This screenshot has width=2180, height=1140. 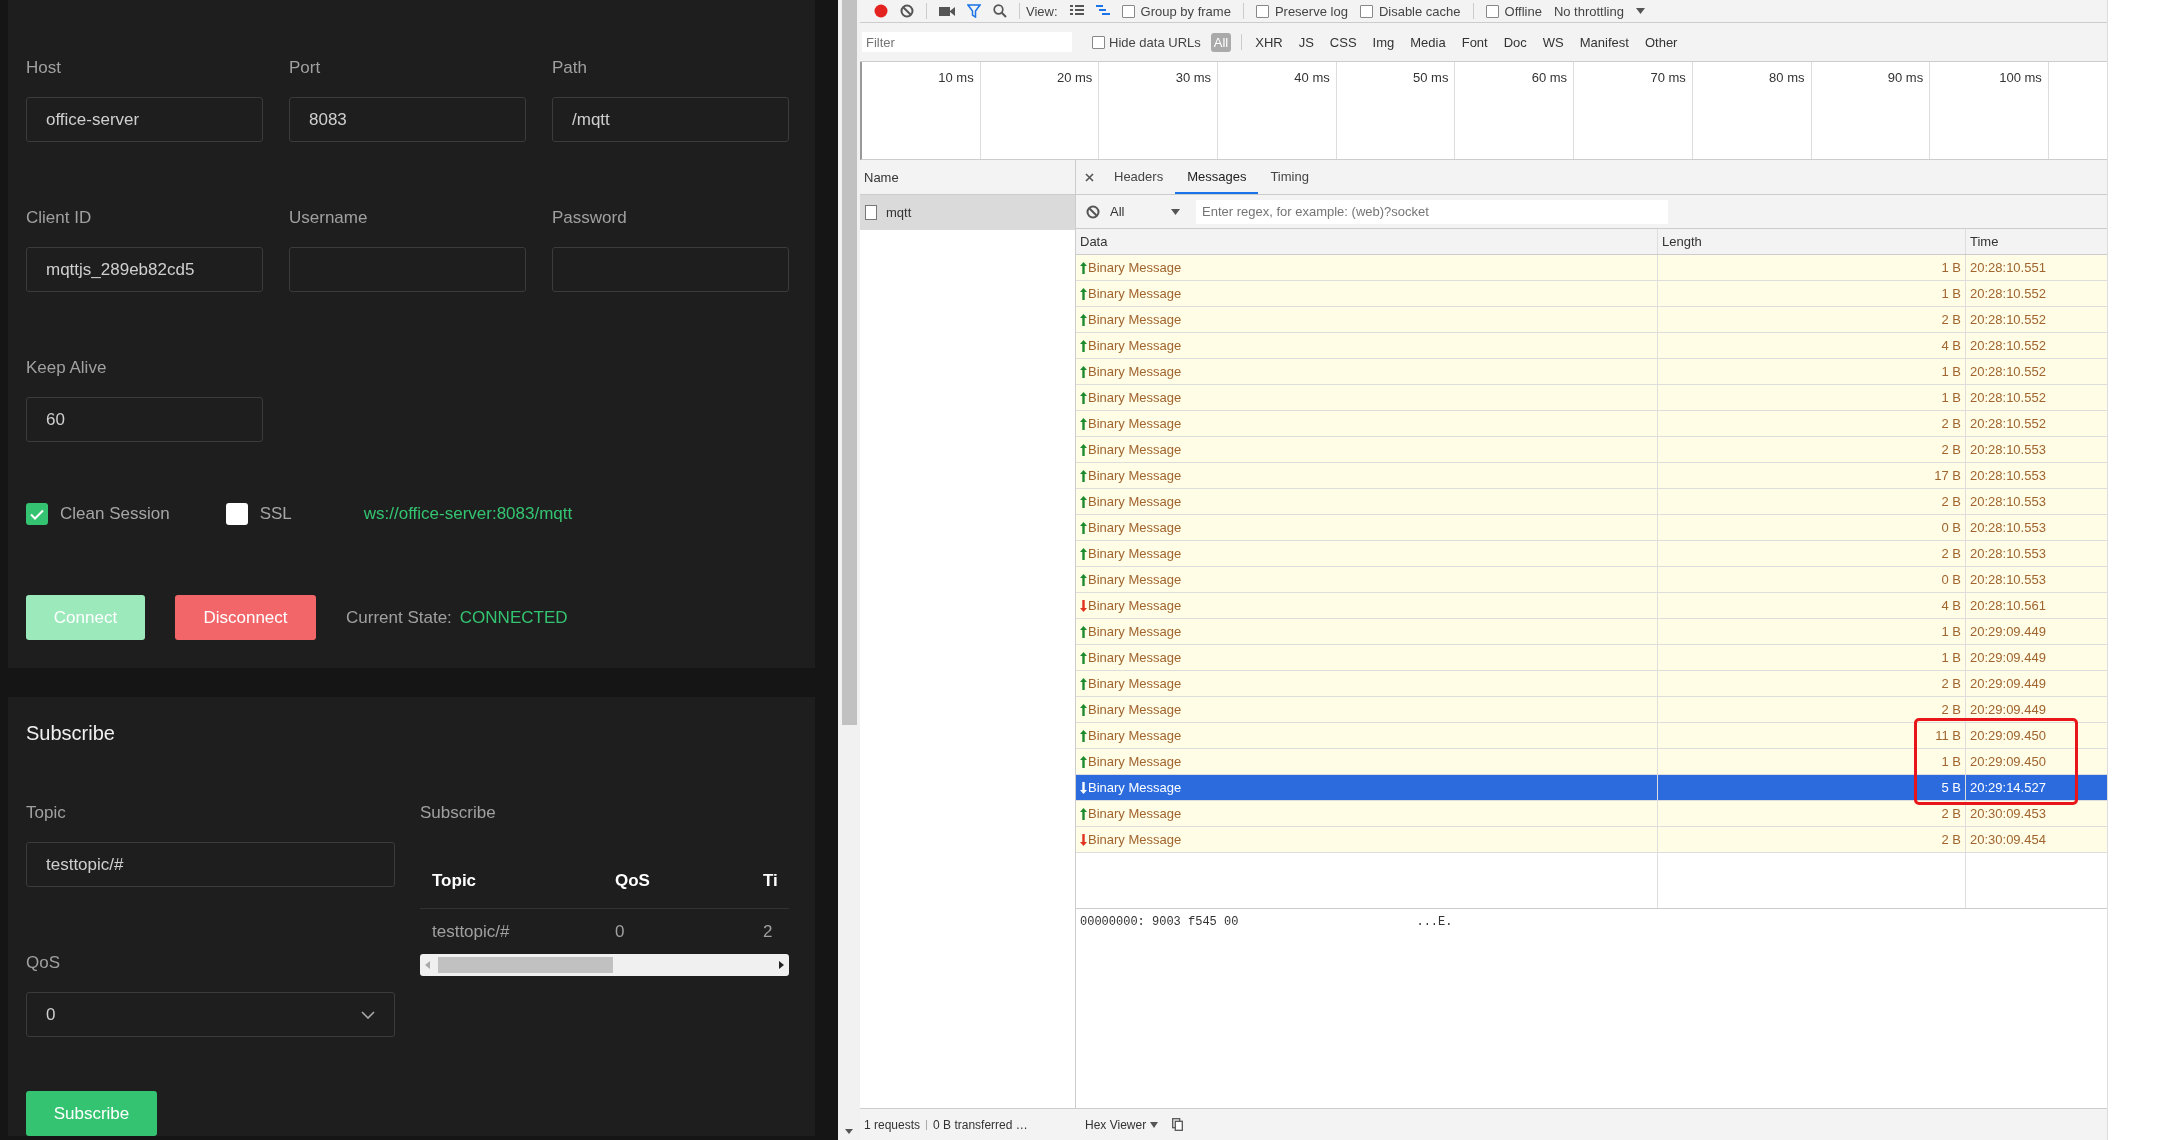 I want to click on filter-type-button: CSS, so click(x=1343, y=42).